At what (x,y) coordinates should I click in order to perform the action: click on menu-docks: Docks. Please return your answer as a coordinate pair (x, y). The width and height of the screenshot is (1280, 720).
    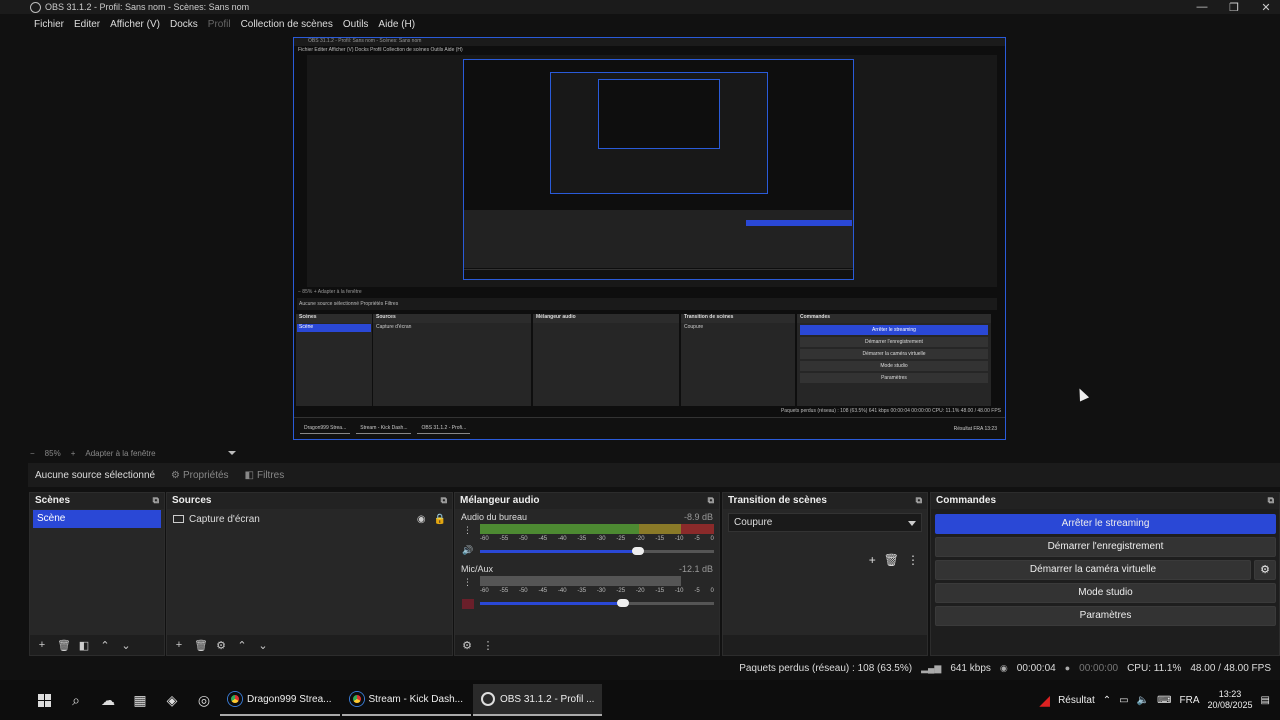
    Looking at the image, I should click on (184, 24).